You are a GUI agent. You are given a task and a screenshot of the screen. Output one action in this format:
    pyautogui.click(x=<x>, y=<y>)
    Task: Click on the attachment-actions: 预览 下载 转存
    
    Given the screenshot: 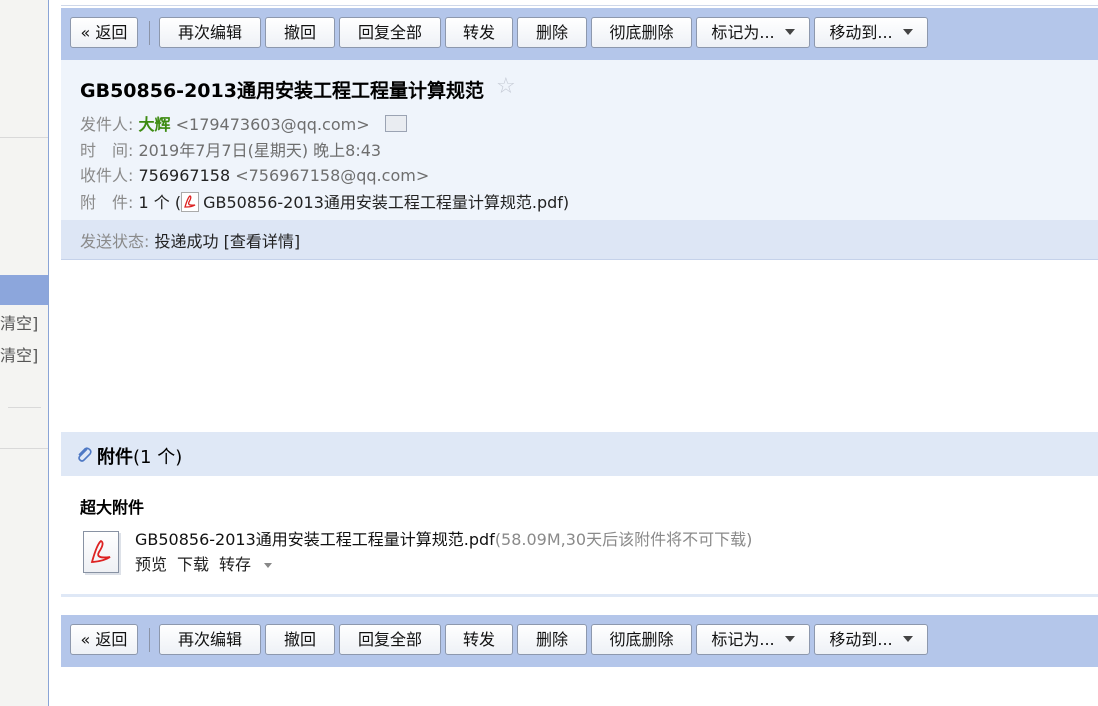 What is the action you would take?
    pyautogui.click(x=208, y=563)
    